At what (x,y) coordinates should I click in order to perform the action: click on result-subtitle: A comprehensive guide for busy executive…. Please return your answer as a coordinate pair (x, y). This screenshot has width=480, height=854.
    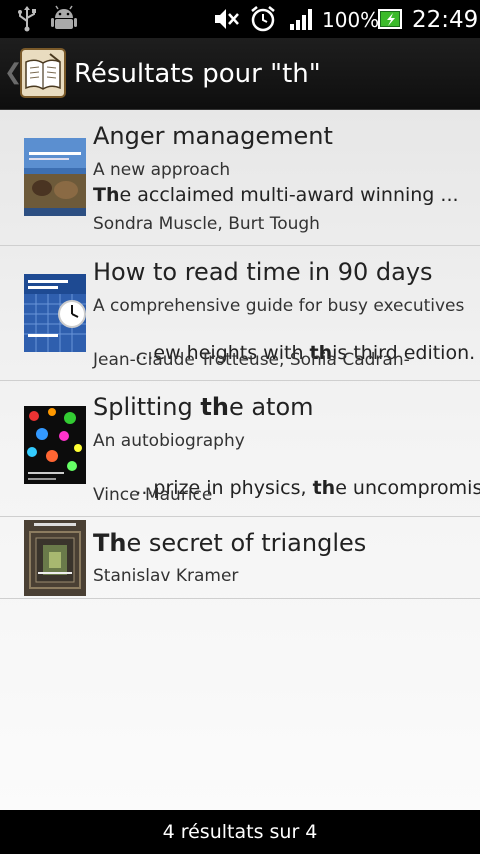
    Looking at the image, I should click on (279, 306).